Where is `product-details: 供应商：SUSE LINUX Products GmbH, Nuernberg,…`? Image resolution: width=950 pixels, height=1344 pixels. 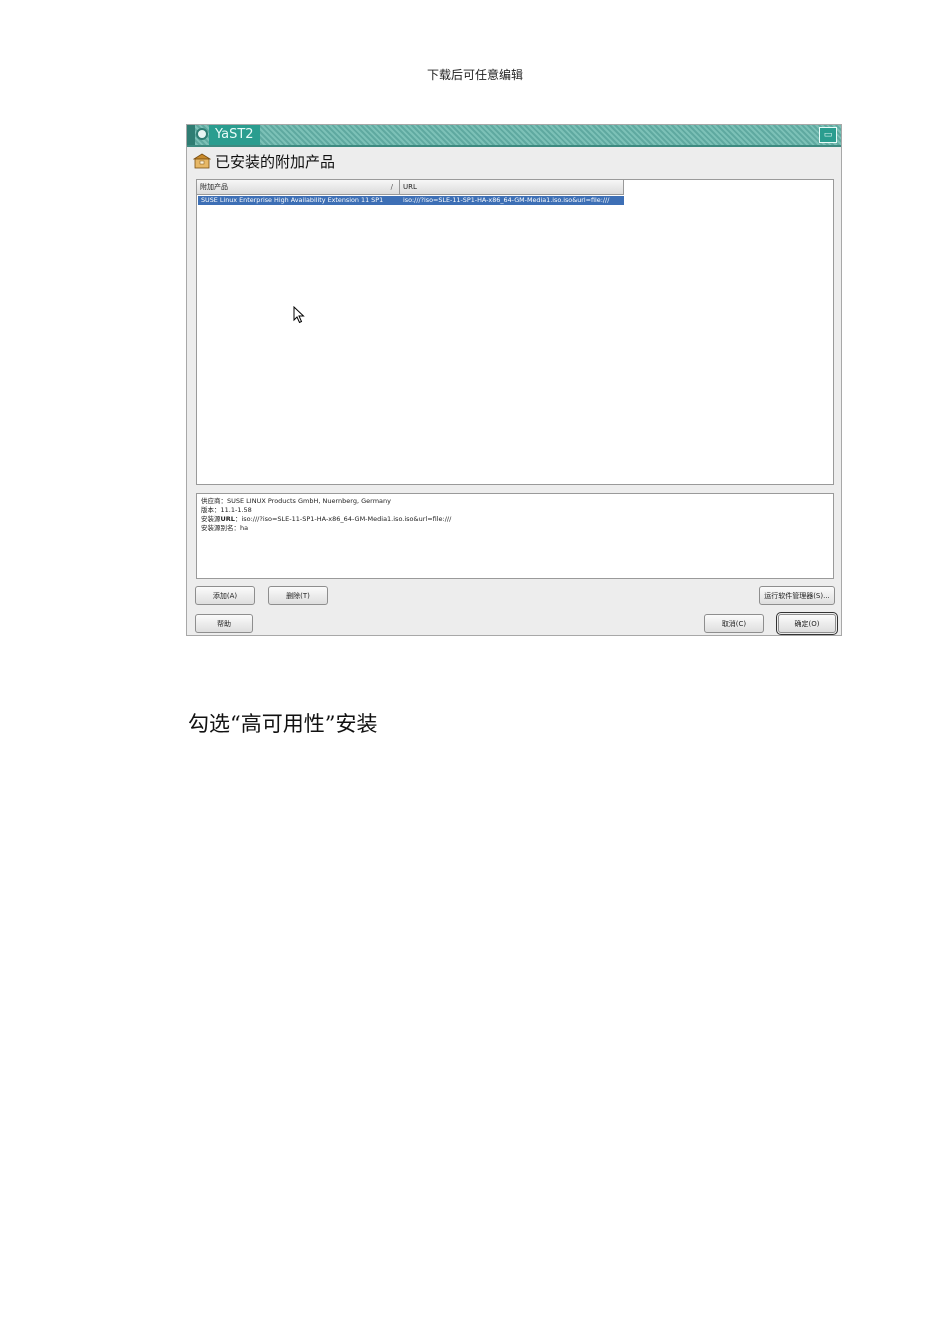 product-details: 供应商：SUSE LINUX Products GmbH, Nuernberg,… is located at coordinates (515, 536).